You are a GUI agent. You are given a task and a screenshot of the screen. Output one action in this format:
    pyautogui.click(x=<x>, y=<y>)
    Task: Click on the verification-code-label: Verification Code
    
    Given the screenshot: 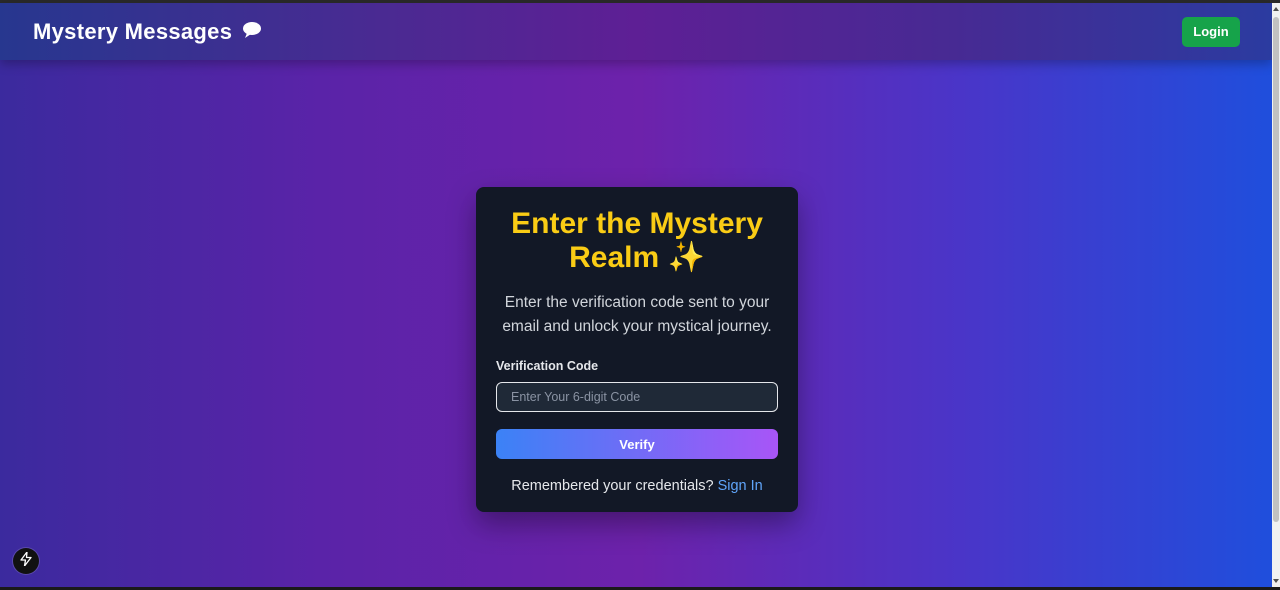 What is the action you would take?
    pyautogui.click(x=547, y=366)
    